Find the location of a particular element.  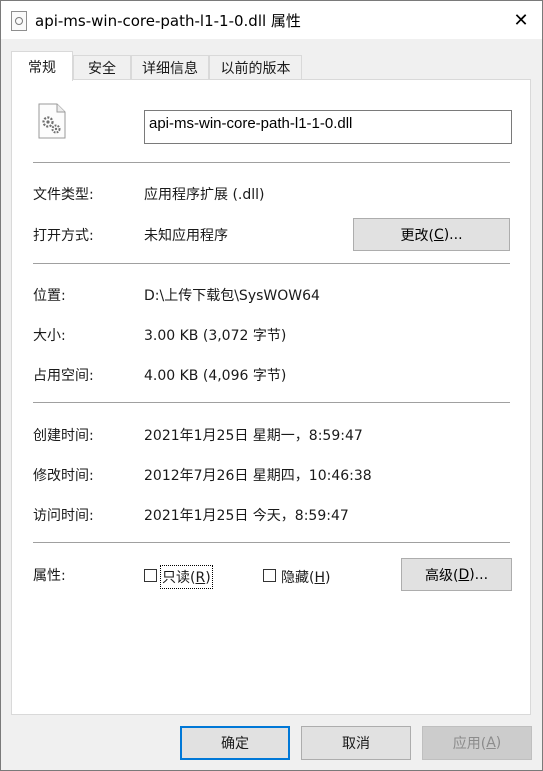

created-value: 2021年1月25日 星期一，8:59:47 is located at coordinates (253, 436).